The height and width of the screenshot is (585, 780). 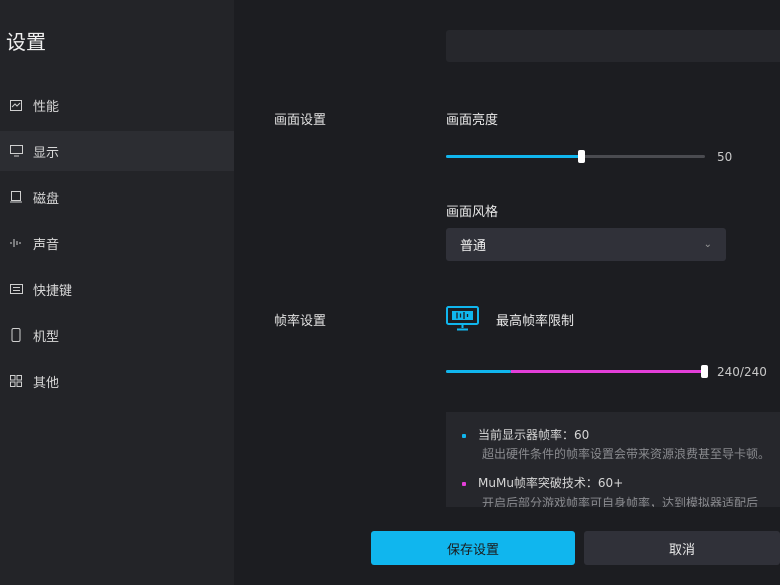 I want to click on save-button: 保存设置, so click(x=473, y=548).